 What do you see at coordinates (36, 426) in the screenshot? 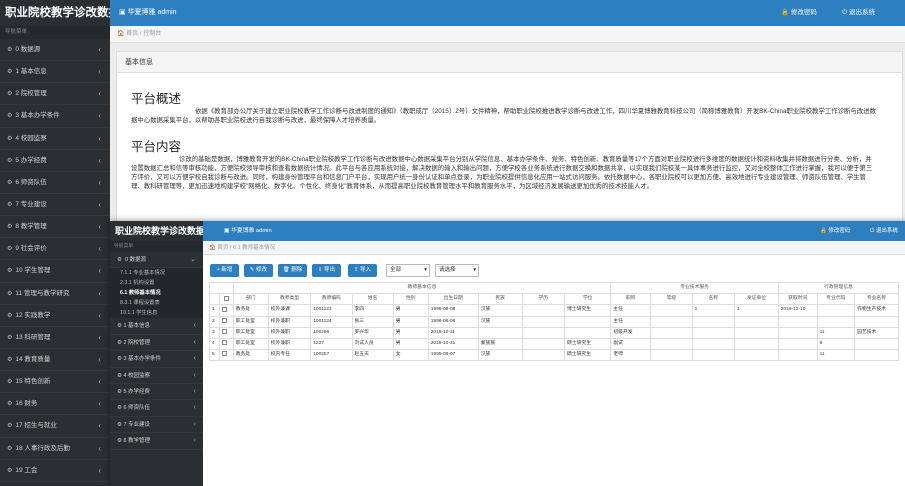
I see `sidebar-item-label: 17 招生与就业` at bounding box center [36, 426].